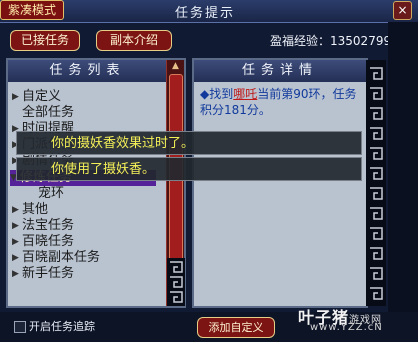  Describe the element at coordinates (189, 143) in the screenshot. I see `toast-message: 你的摄妖香效果过时了。` at that location.